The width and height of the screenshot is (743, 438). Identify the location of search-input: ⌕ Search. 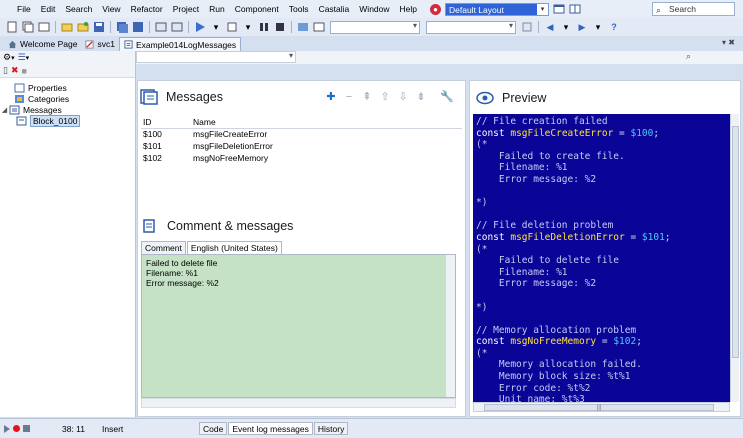
(693, 9).